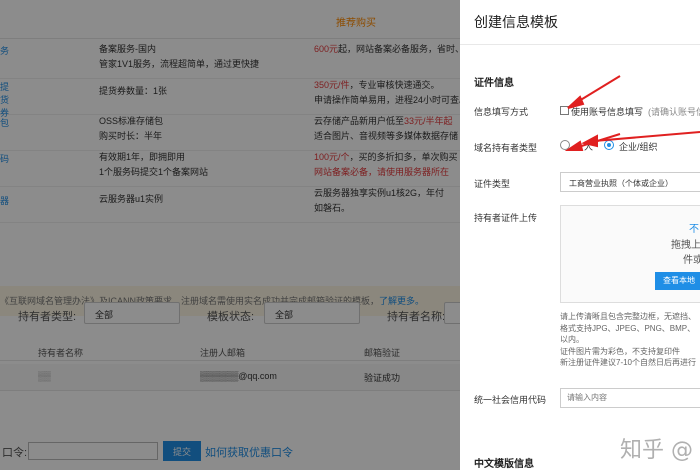 This screenshot has height=470, width=700. What do you see at coordinates (504, 464) in the screenshot?
I see `section-cn-template: 中文模版信息` at bounding box center [504, 464].